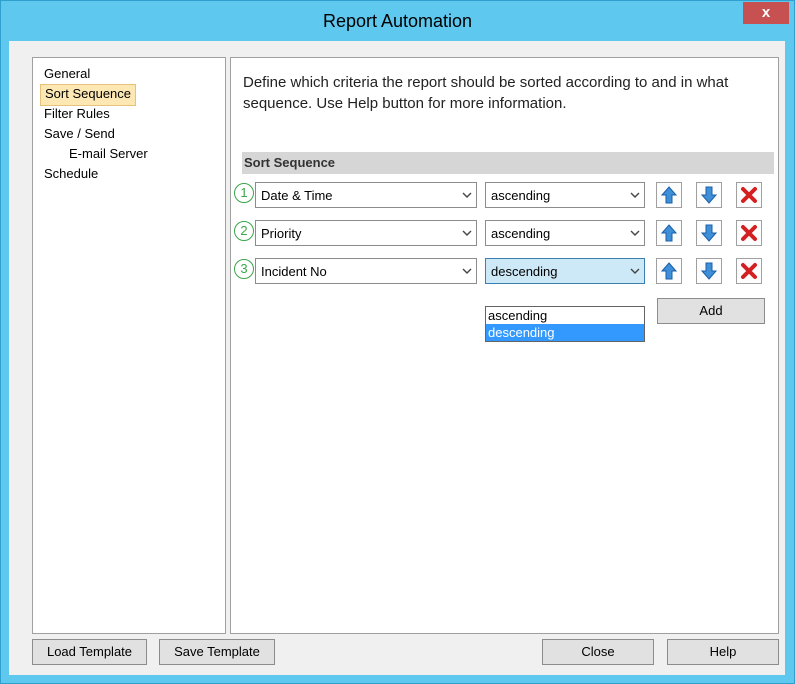 This screenshot has width=795, height=684. What do you see at coordinates (524, 271) in the screenshot?
I see `sort-order-value: descending` at bounding box center [524, 271].